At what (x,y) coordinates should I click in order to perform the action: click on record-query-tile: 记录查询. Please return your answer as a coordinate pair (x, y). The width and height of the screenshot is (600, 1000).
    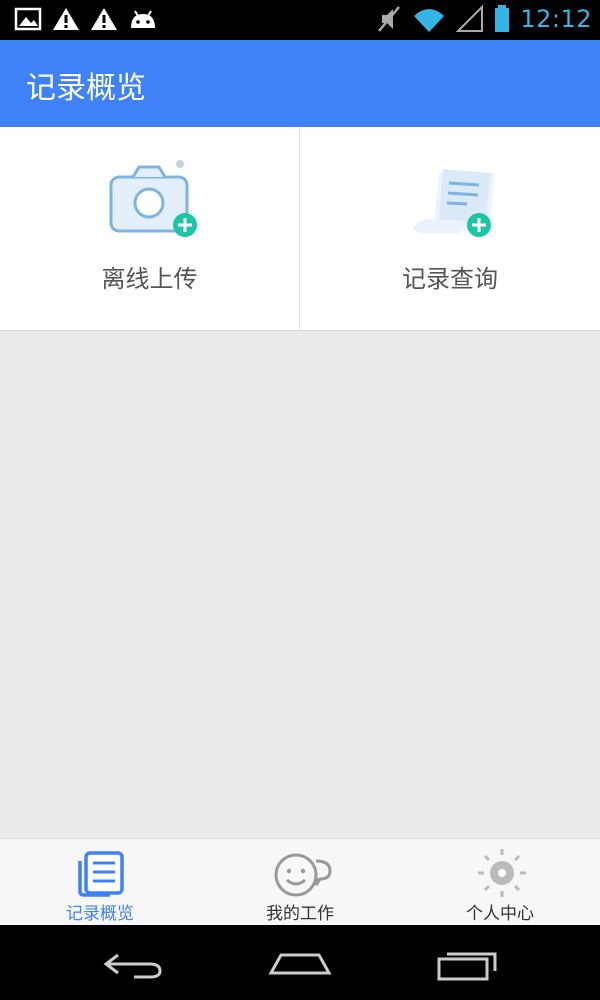
    Looking at the image, I should click on (450, 228).